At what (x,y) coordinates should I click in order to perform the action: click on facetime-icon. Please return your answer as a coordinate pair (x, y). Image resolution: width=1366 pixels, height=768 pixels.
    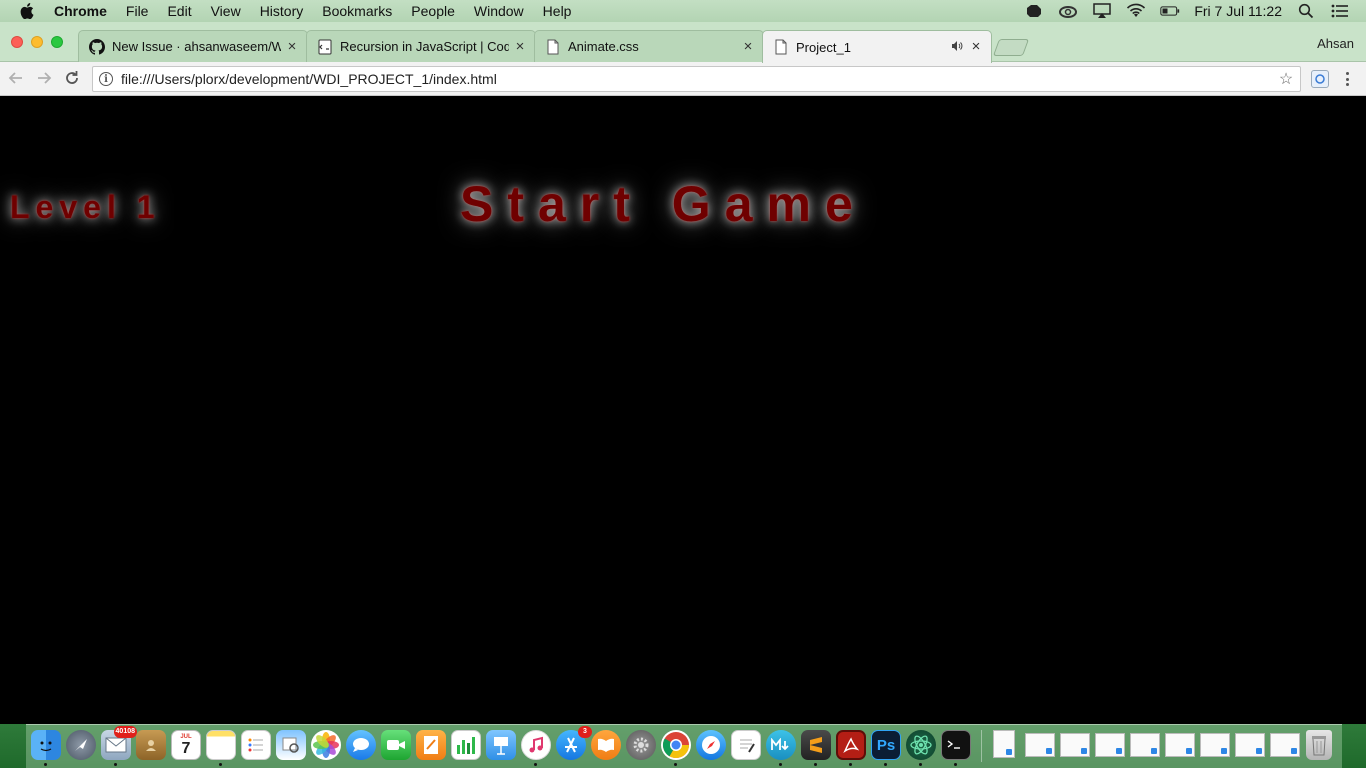
    Looking at the image, I should click on (396, 745).